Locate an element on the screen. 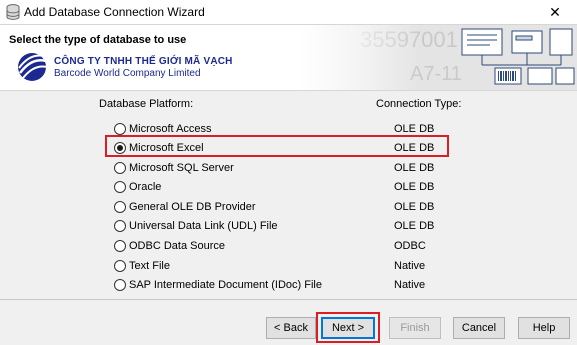  platform-option-general-ole-db: General OLE DB Provider OLE DB is located at coordinates (289, 206).